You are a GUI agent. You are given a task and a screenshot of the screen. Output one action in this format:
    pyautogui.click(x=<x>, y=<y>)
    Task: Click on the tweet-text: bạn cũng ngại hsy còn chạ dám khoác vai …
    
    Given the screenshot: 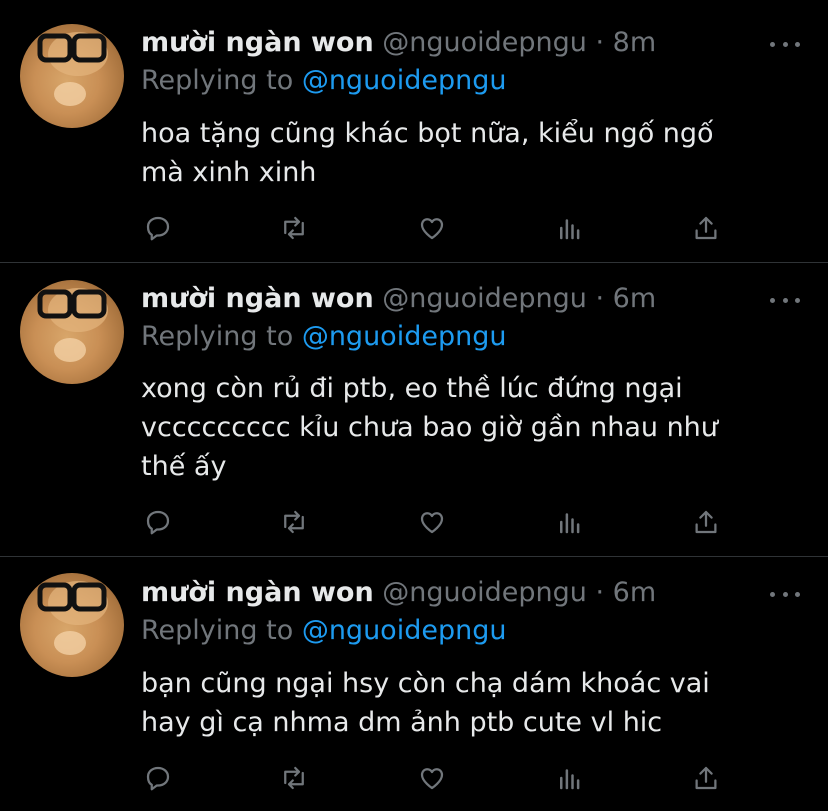 What is the action you would take?
    pyautogui.click(x=425, y=703)
    